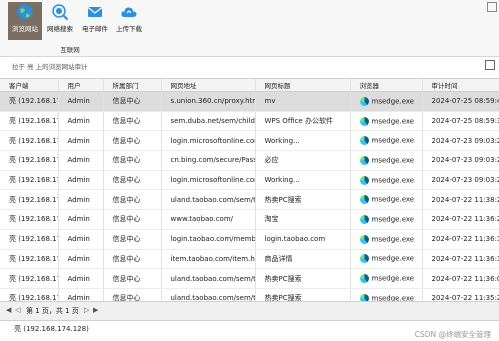 The height and width of the screenshot is (341, 499). I want to click on ribbon-collapse-icon, so click(492, 7).